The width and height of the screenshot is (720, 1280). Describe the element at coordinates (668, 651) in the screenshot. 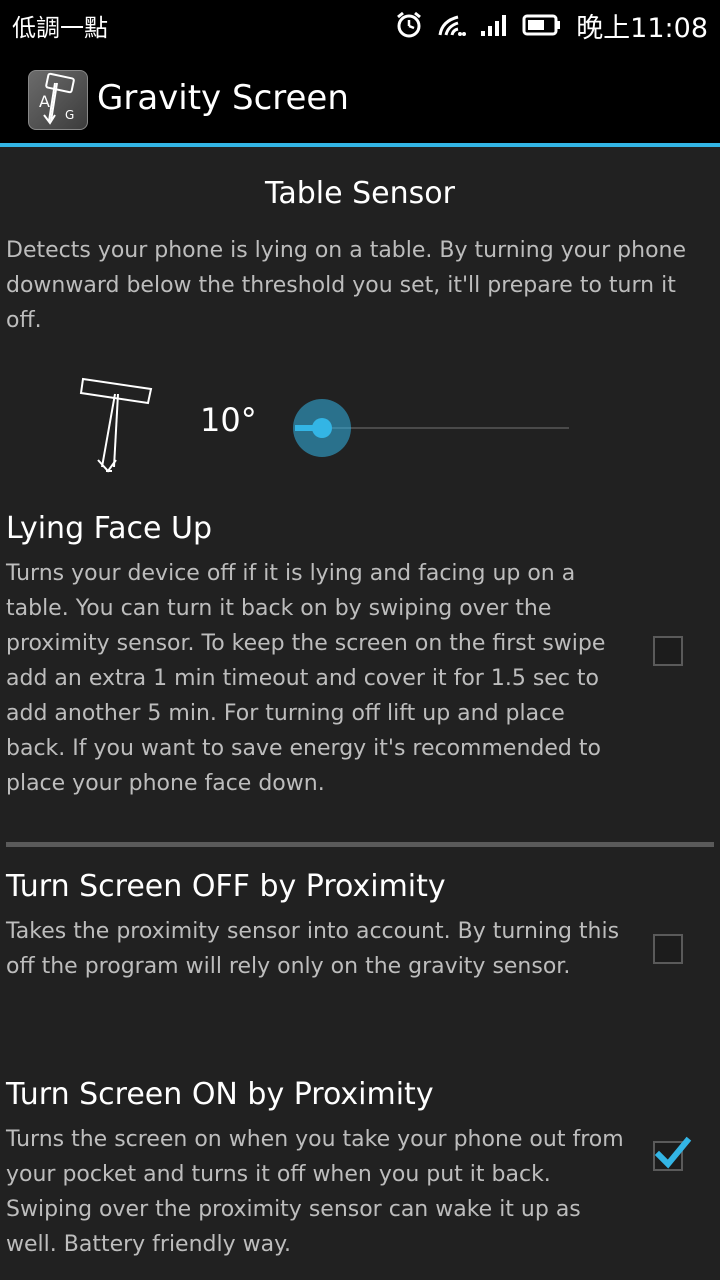

I see `pref-lying-face-up-checkbox` at that location.